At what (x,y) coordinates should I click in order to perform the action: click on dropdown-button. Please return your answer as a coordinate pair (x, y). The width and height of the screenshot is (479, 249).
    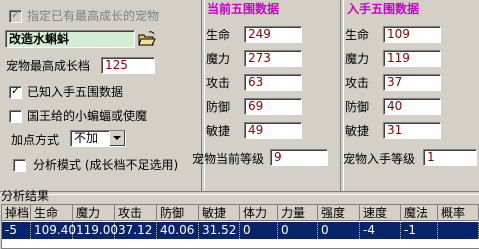
    Looking at the image, I should click on (117, 138).